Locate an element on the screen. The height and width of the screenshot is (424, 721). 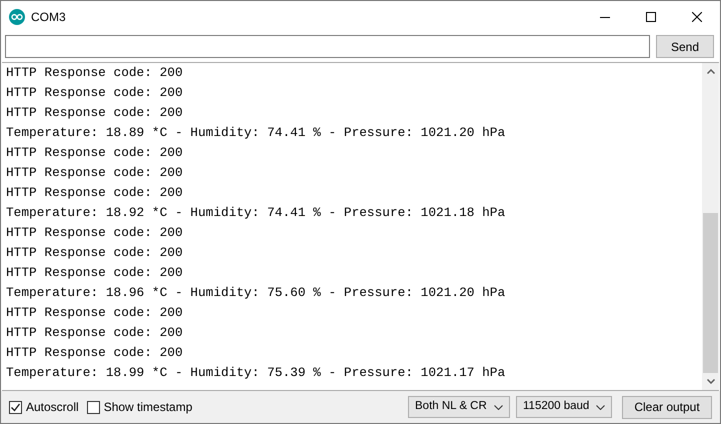
window-title: COM3 is located at coordinates (48, 17).